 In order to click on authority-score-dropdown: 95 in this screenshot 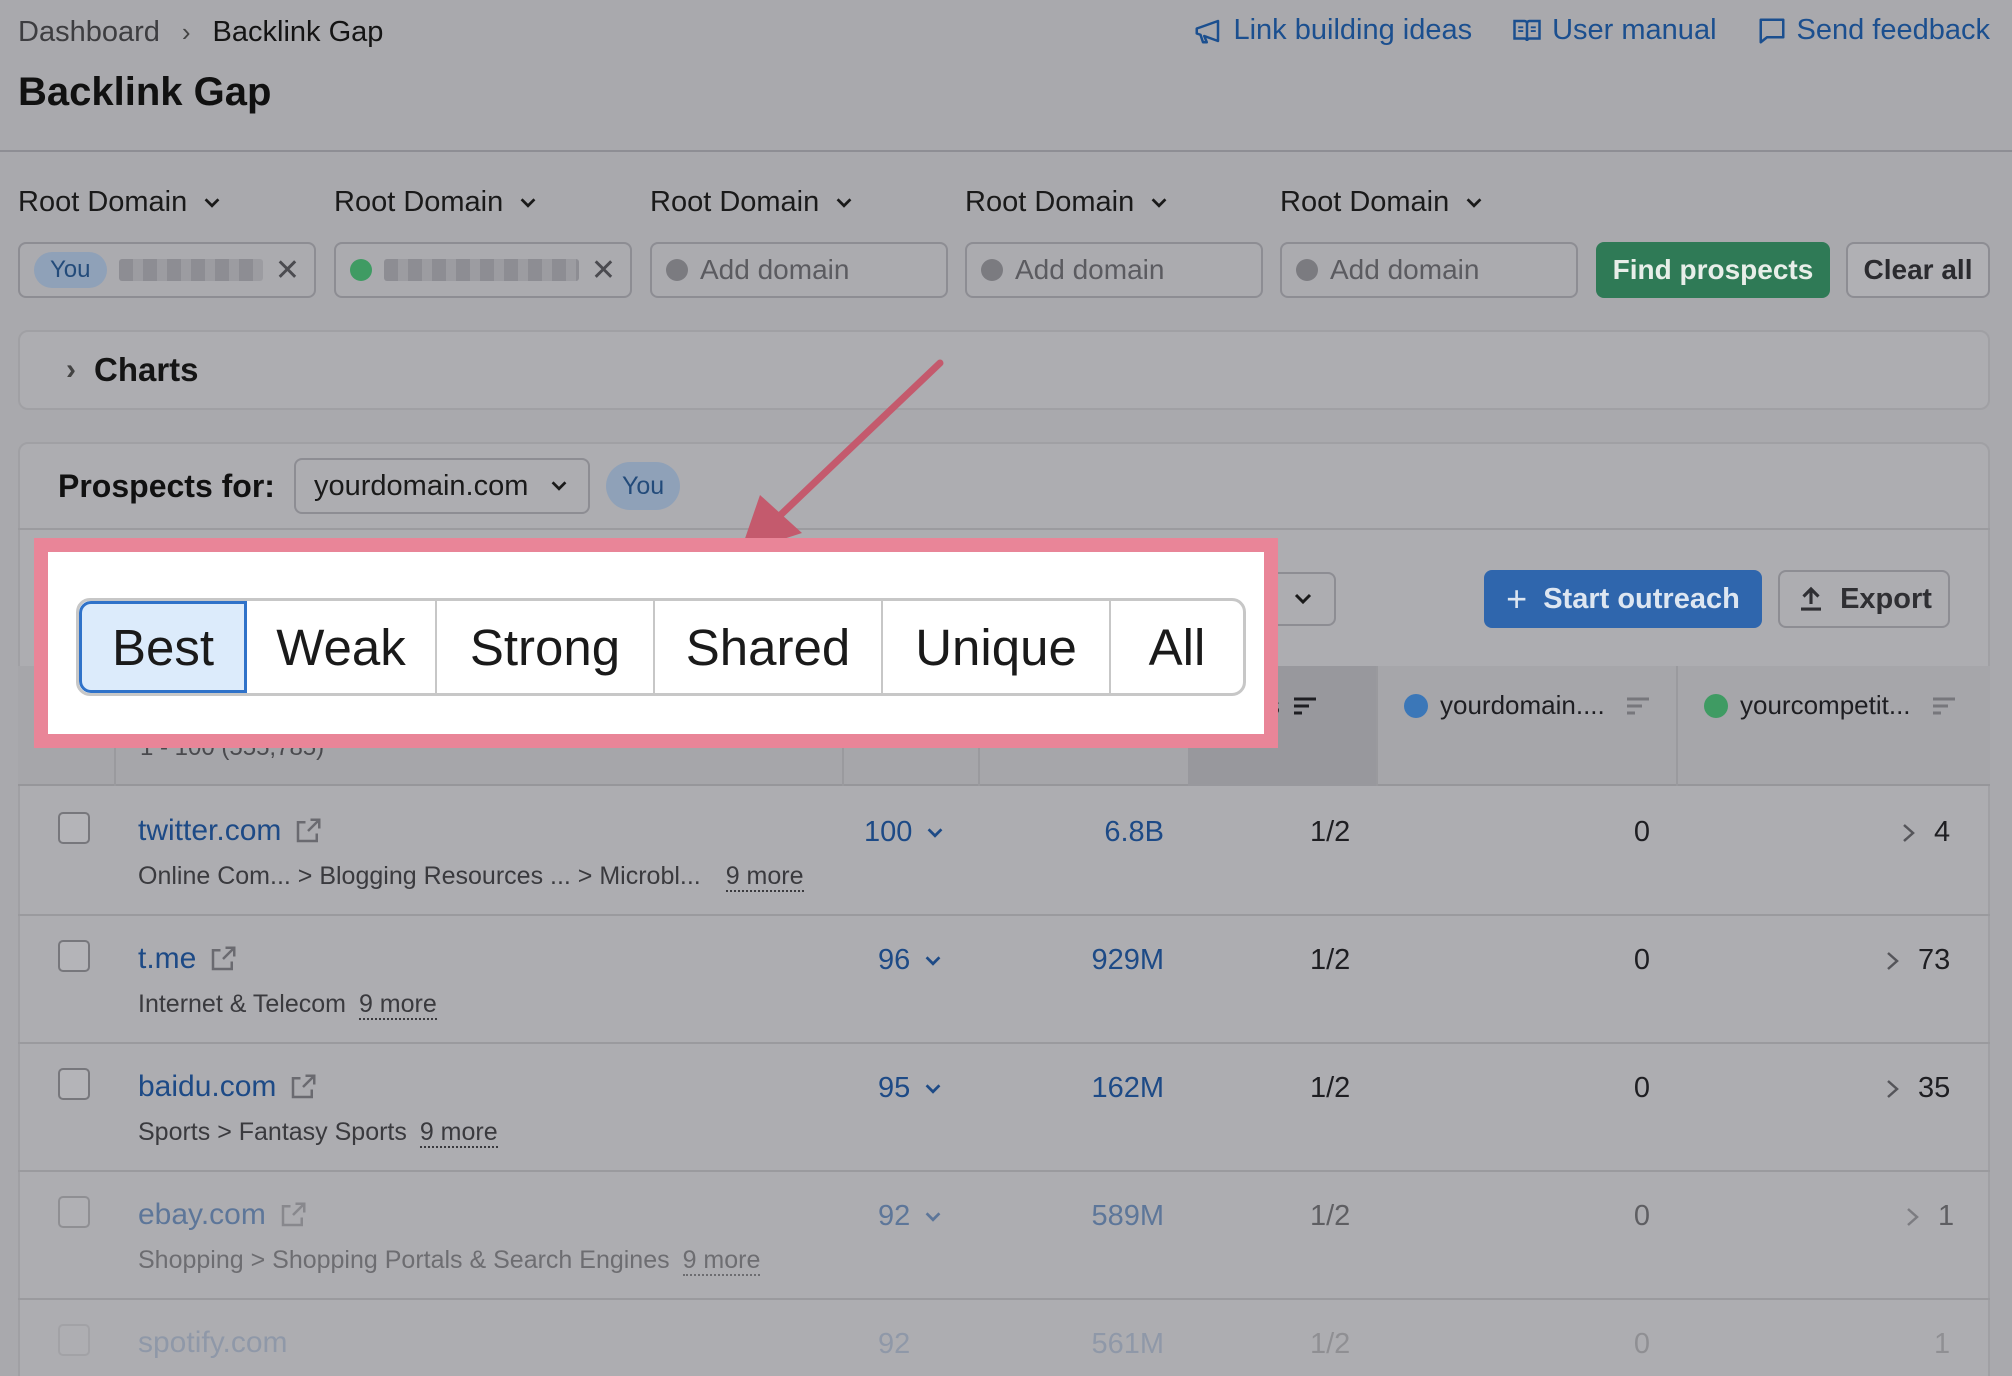, I will do `click(911, 1088)`.